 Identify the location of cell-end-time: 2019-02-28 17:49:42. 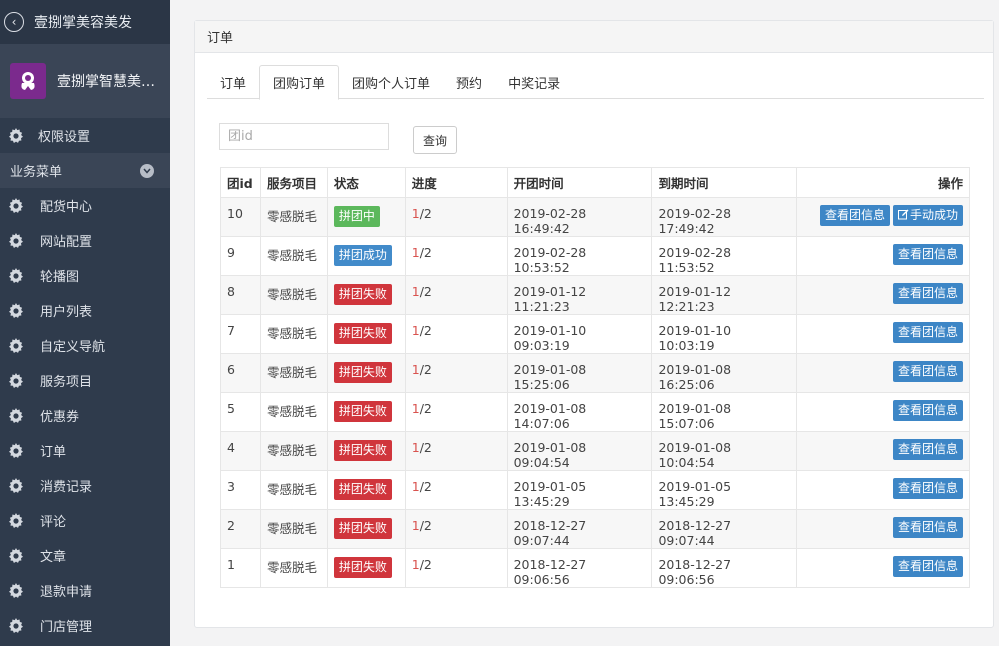
(724, 217).